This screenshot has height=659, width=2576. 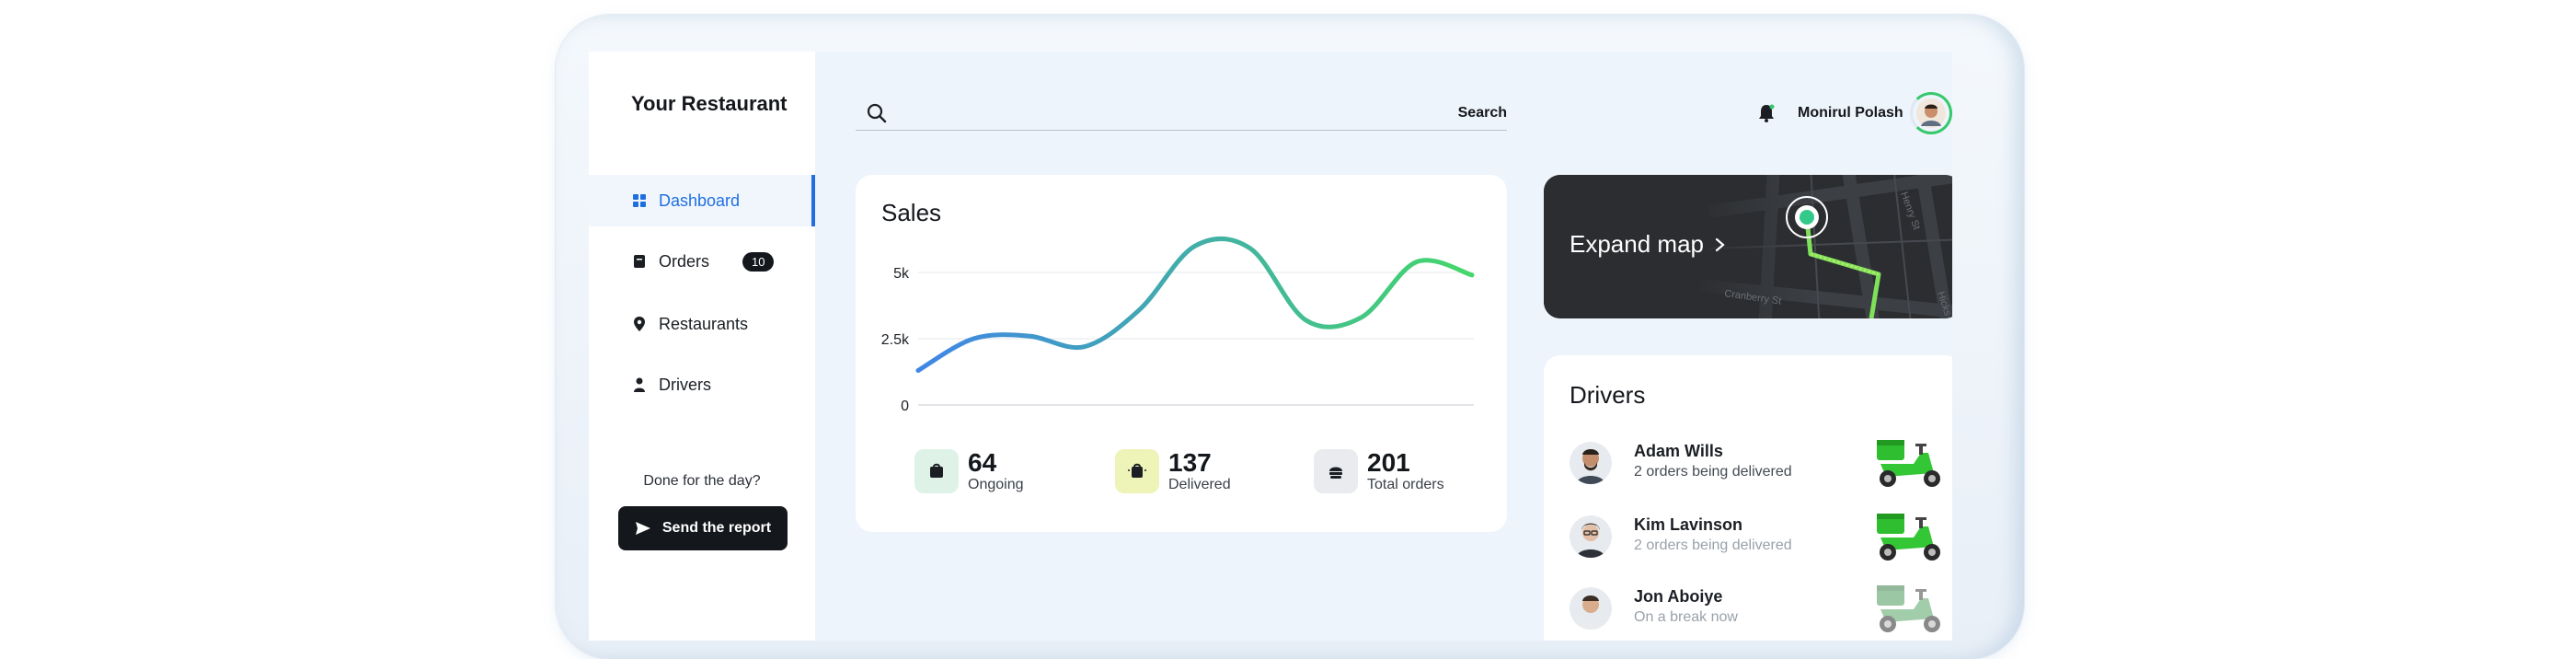 What do you see at coordinates (1388, 462) in the screenshot?
I see `stat-value: 201` at bounding box center [1388, 462].